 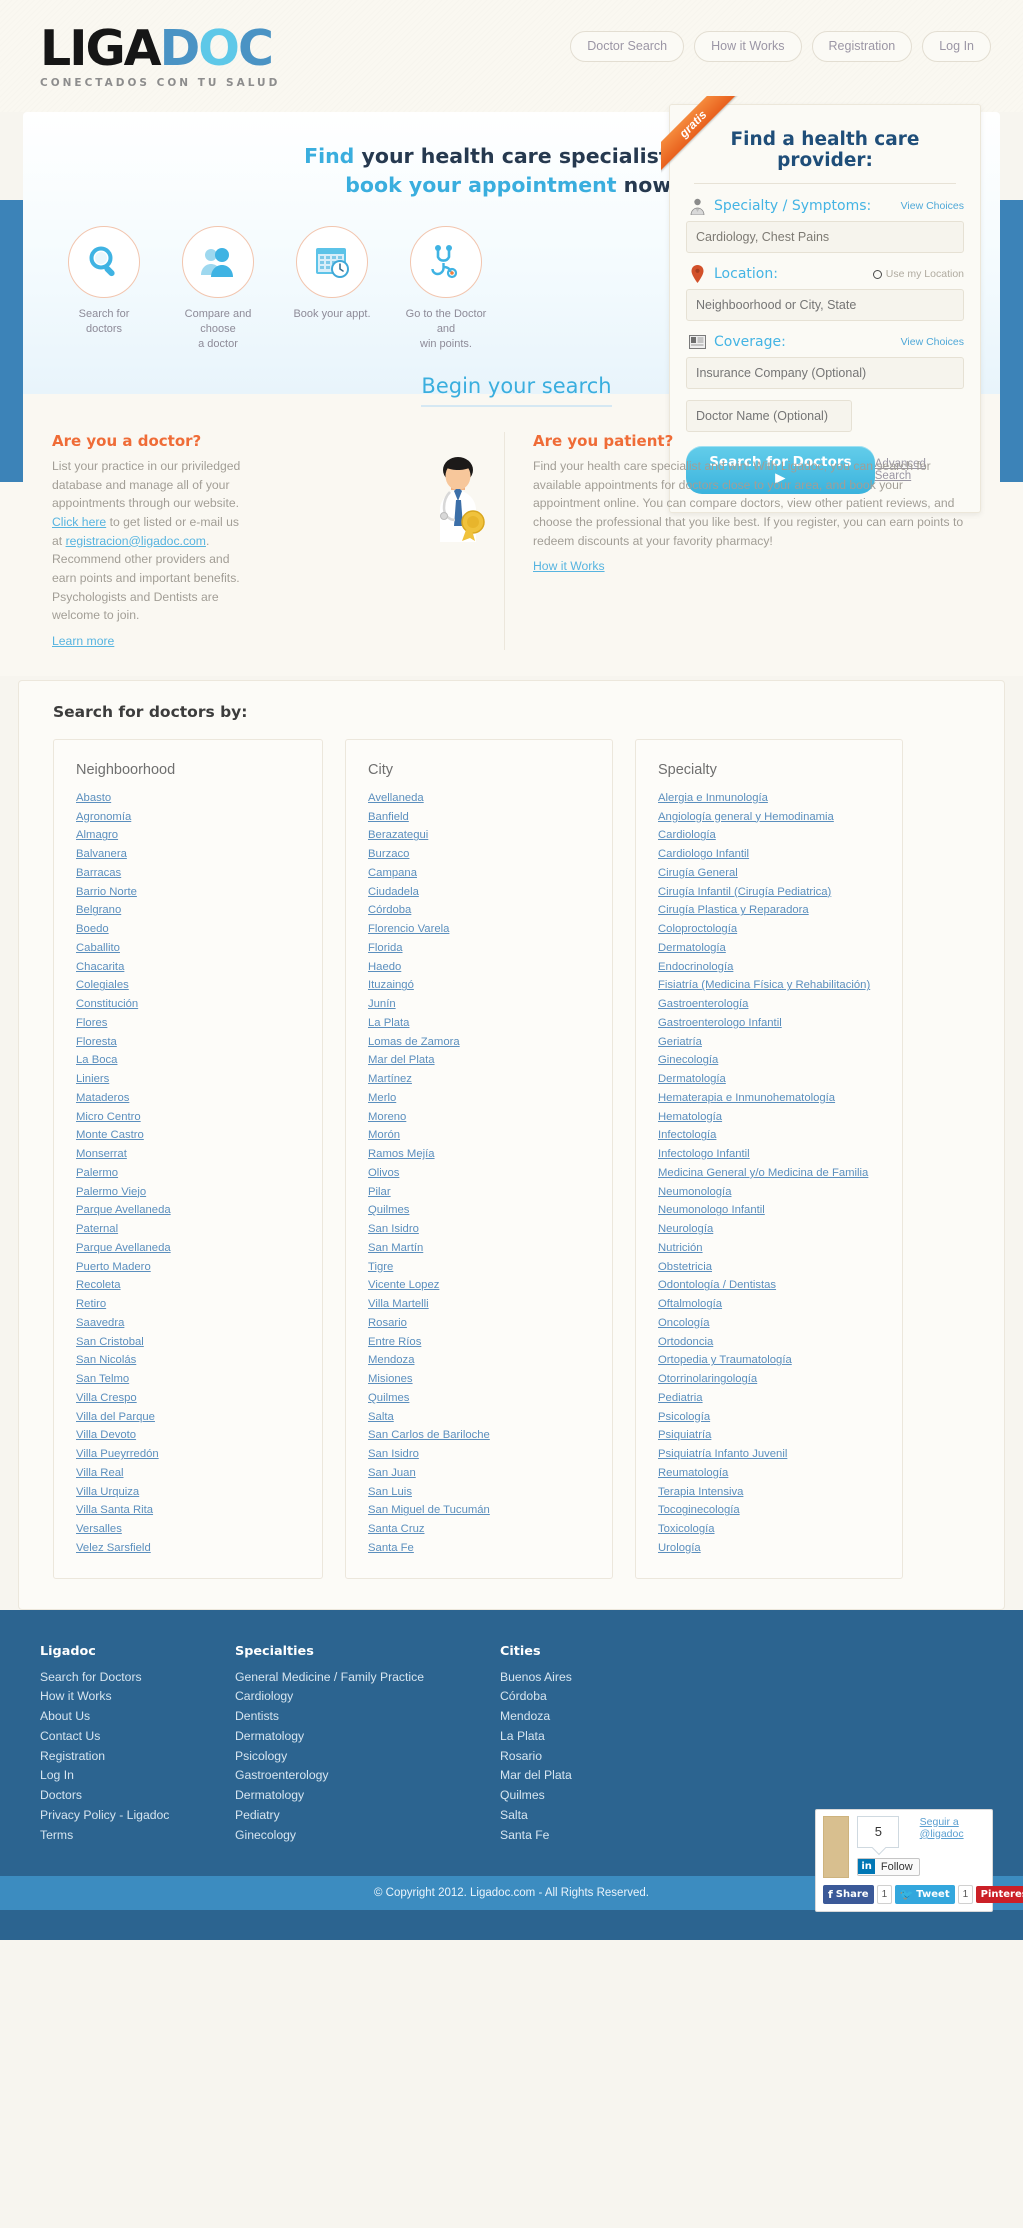 What do you see at coordinates (862, 46) in the screenshot?
I see `nav-registration: Registration` at bounding box center [862, 46].